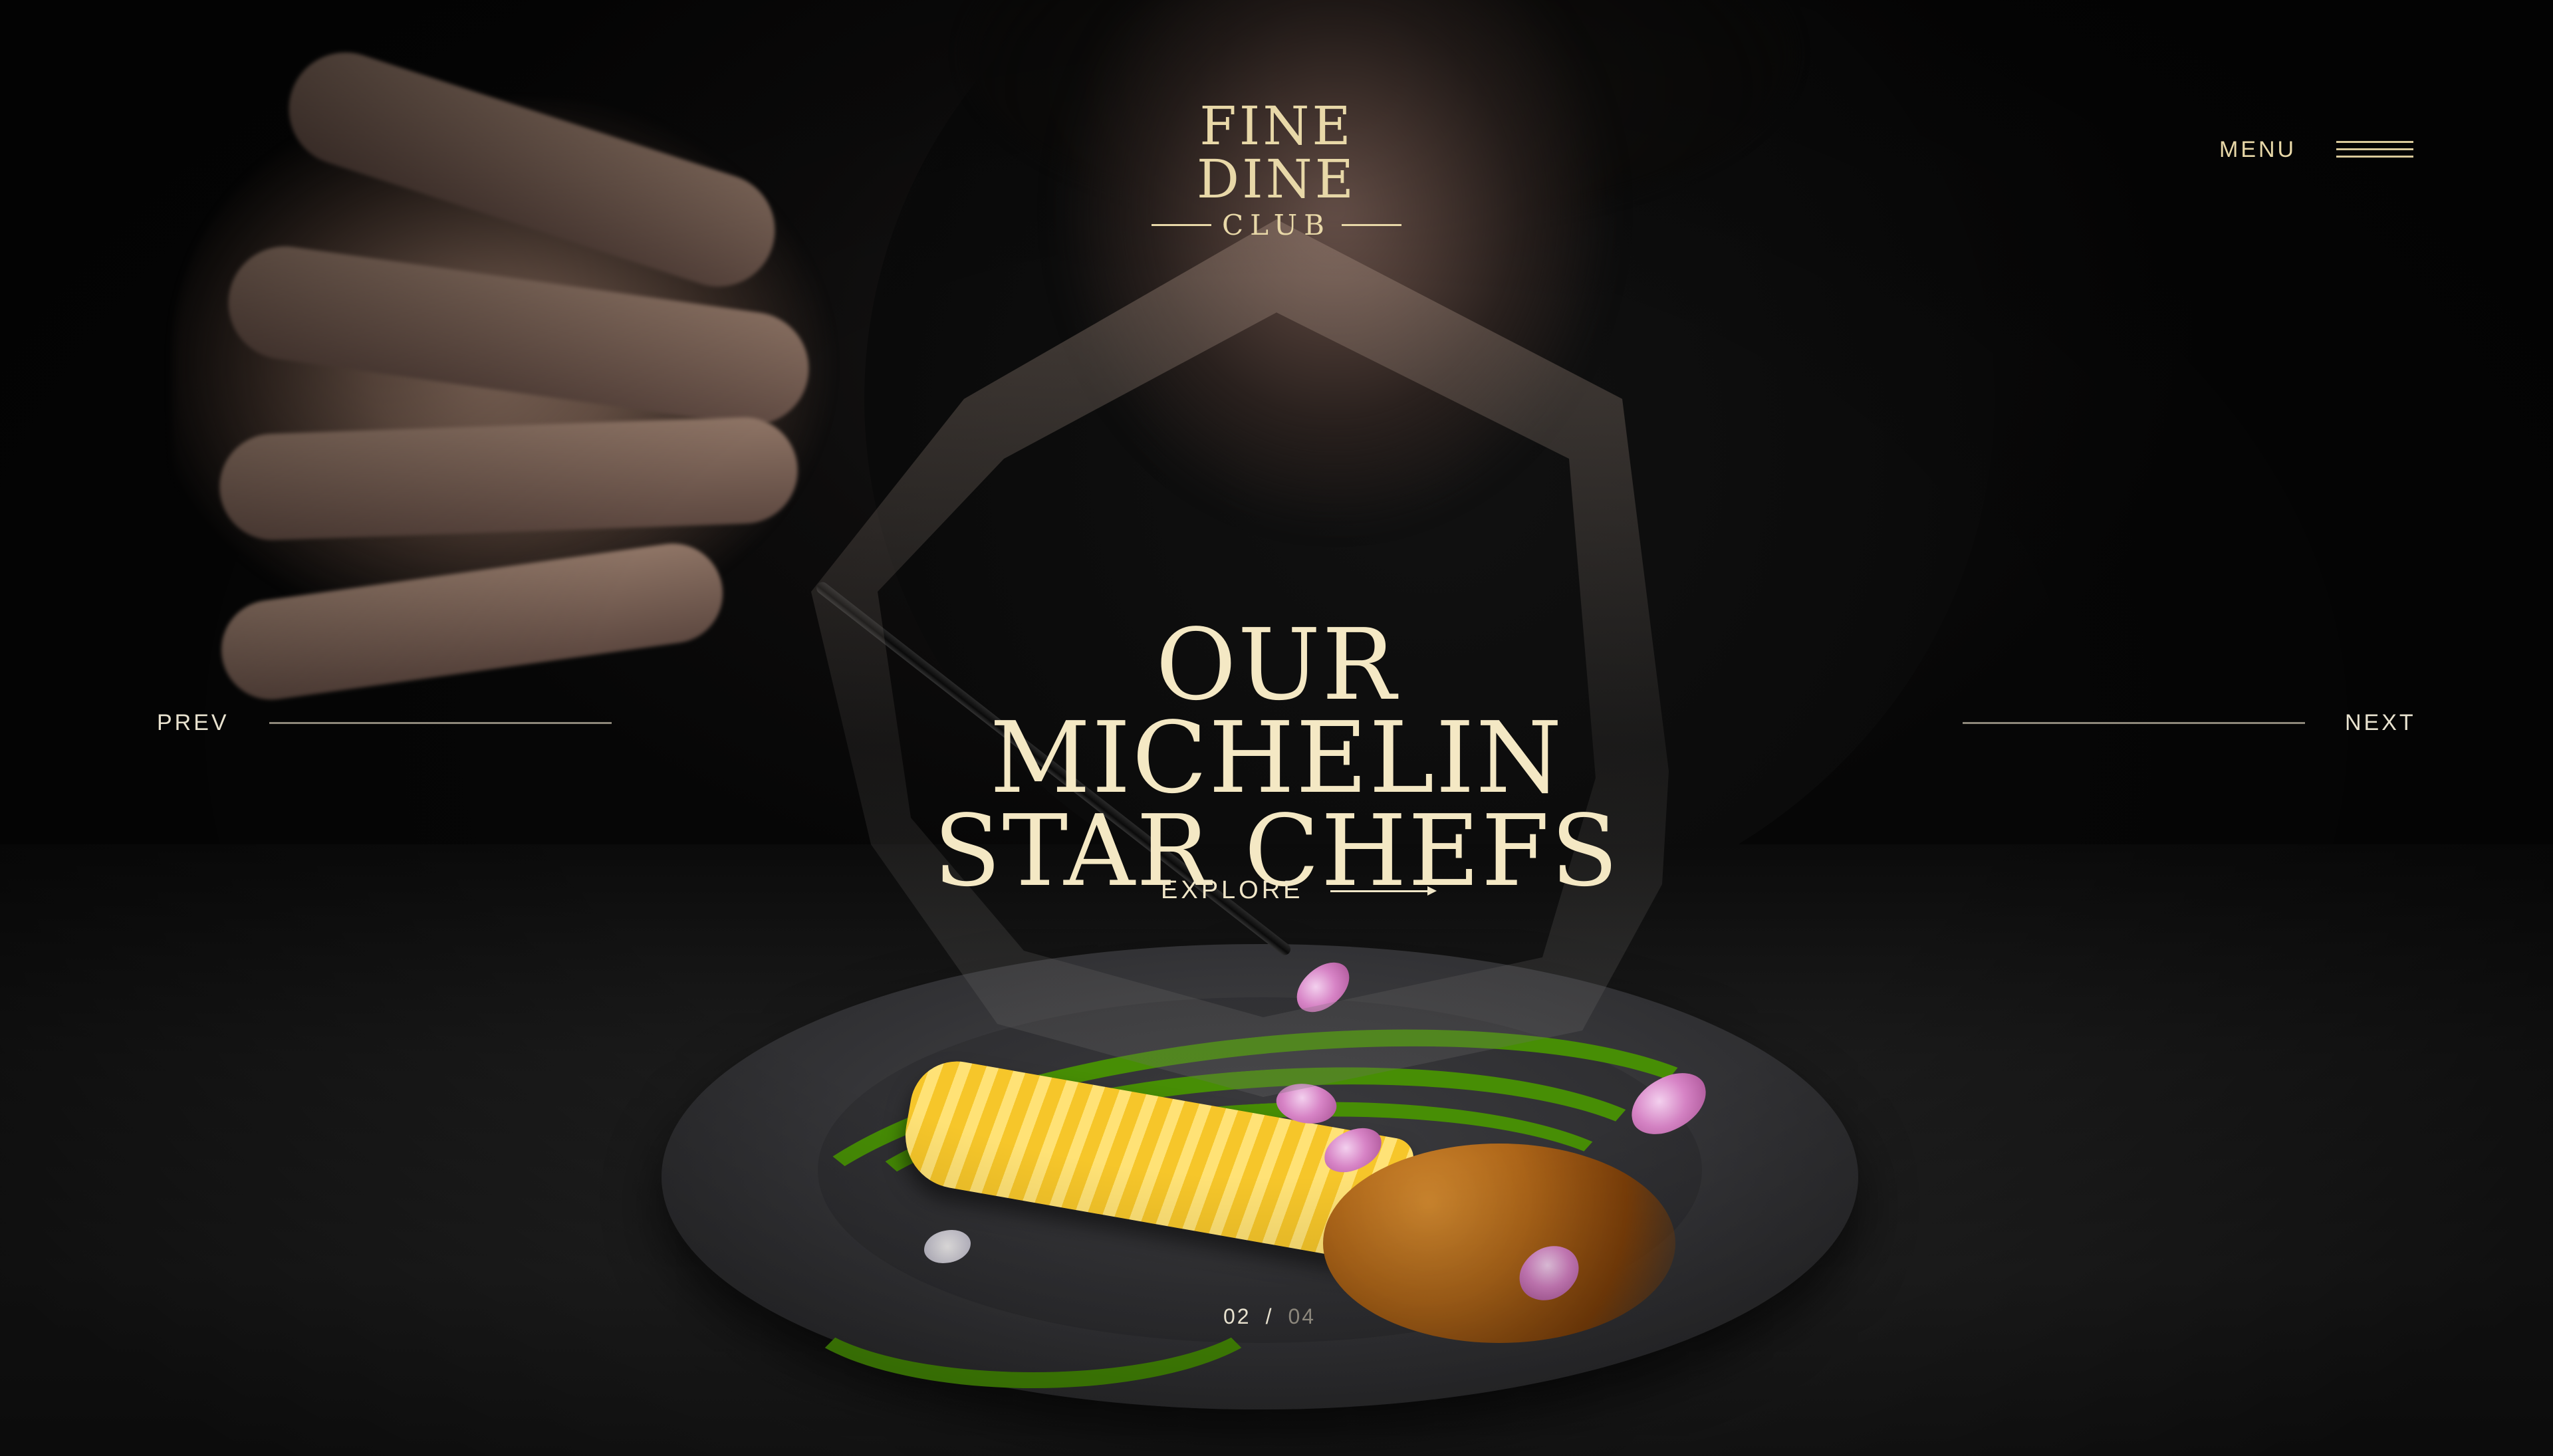  What do you see at coordinates (1276, 152) in the screenshot?
I see `logo-wordmark: FINE DINE` at bounding box center [1276, 152].